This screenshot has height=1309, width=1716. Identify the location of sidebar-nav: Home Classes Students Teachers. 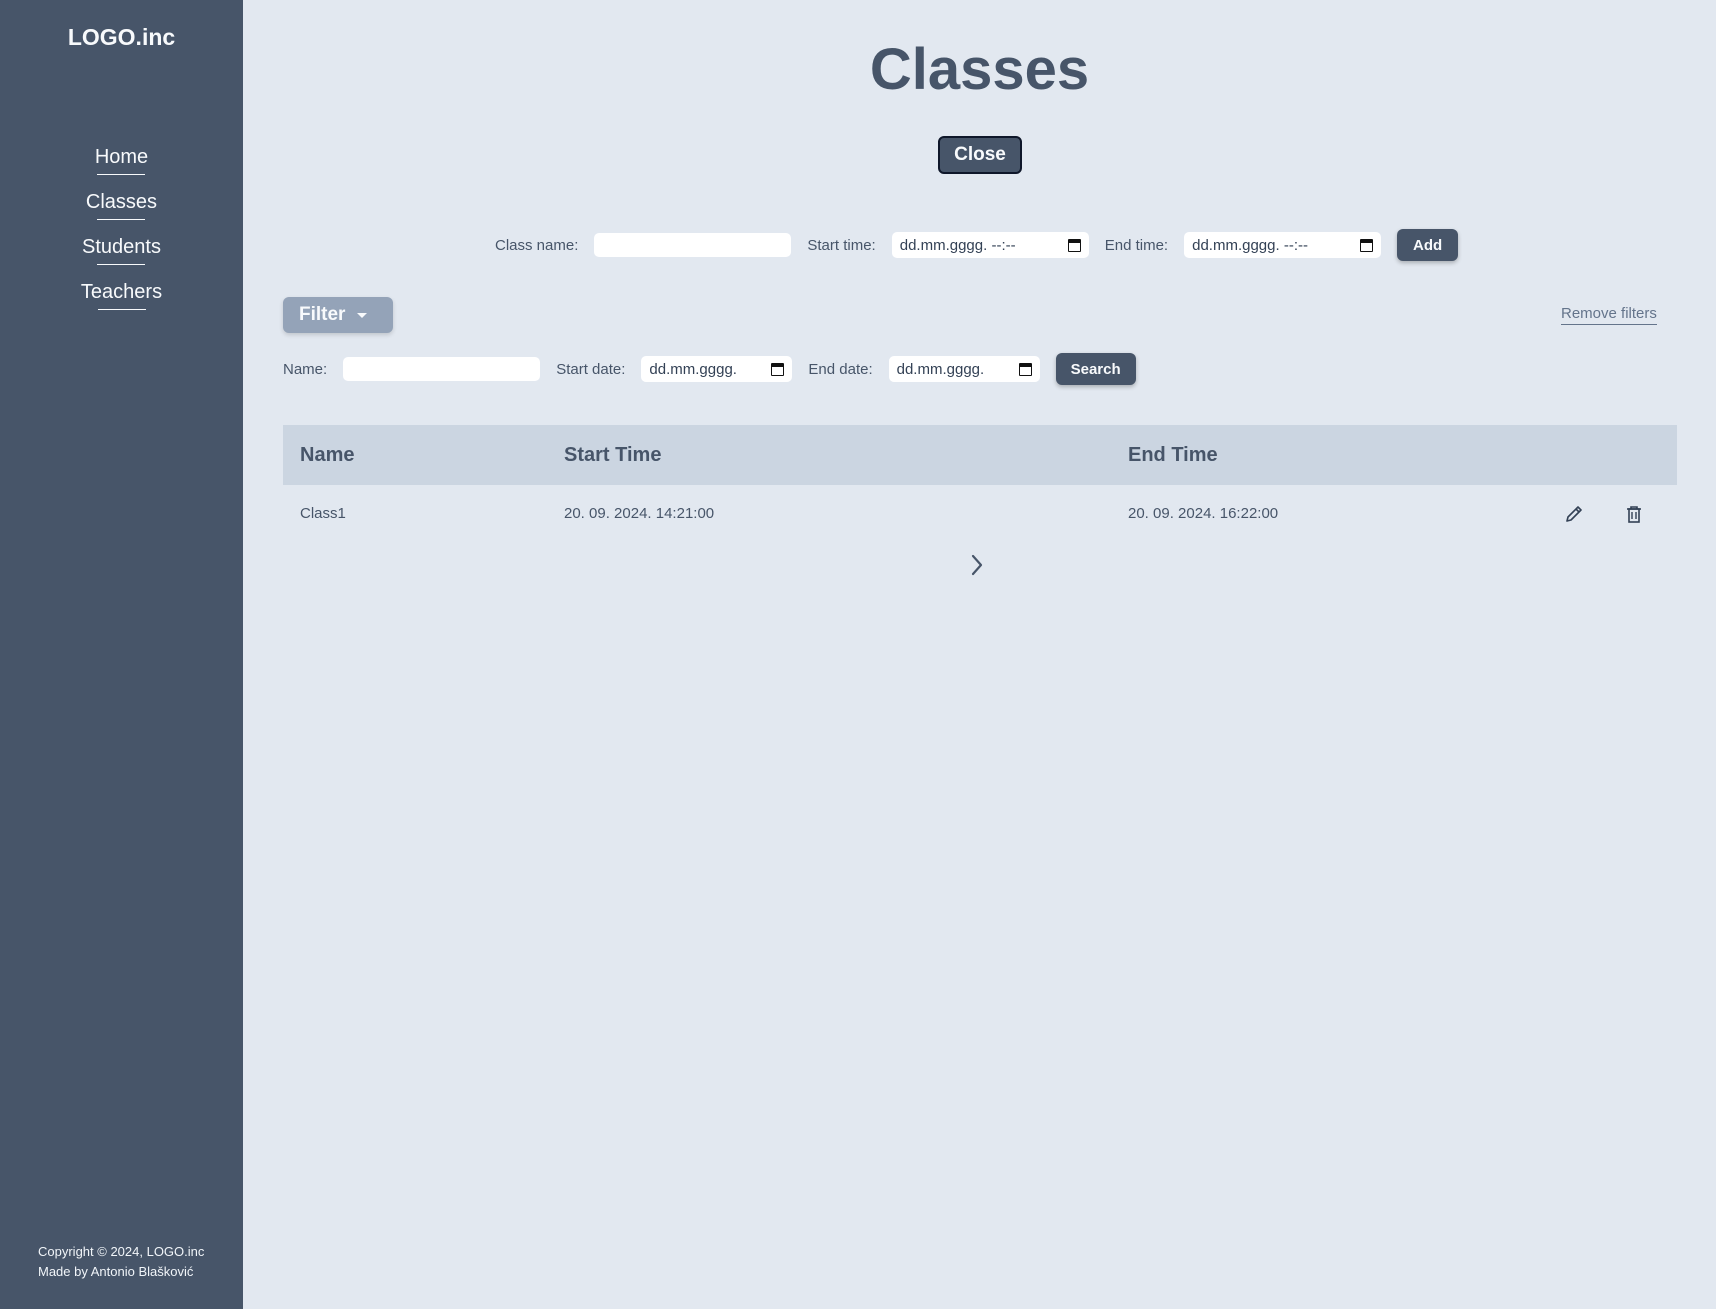
(121, 236).